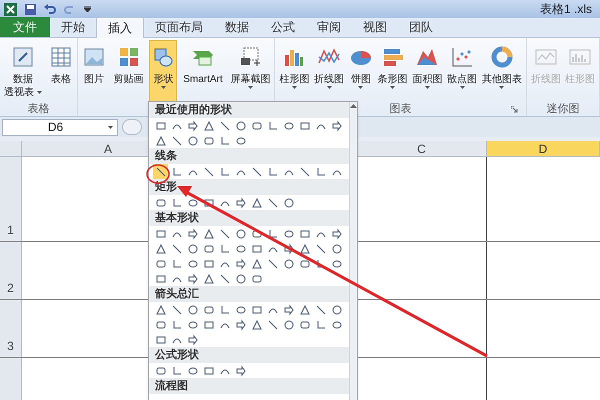 This screenshot has width=600, height=400. What do you see at coordinates (25, 27) in the screenshot?
I see `file-tab: 文件` at bounding box center [25, 27].